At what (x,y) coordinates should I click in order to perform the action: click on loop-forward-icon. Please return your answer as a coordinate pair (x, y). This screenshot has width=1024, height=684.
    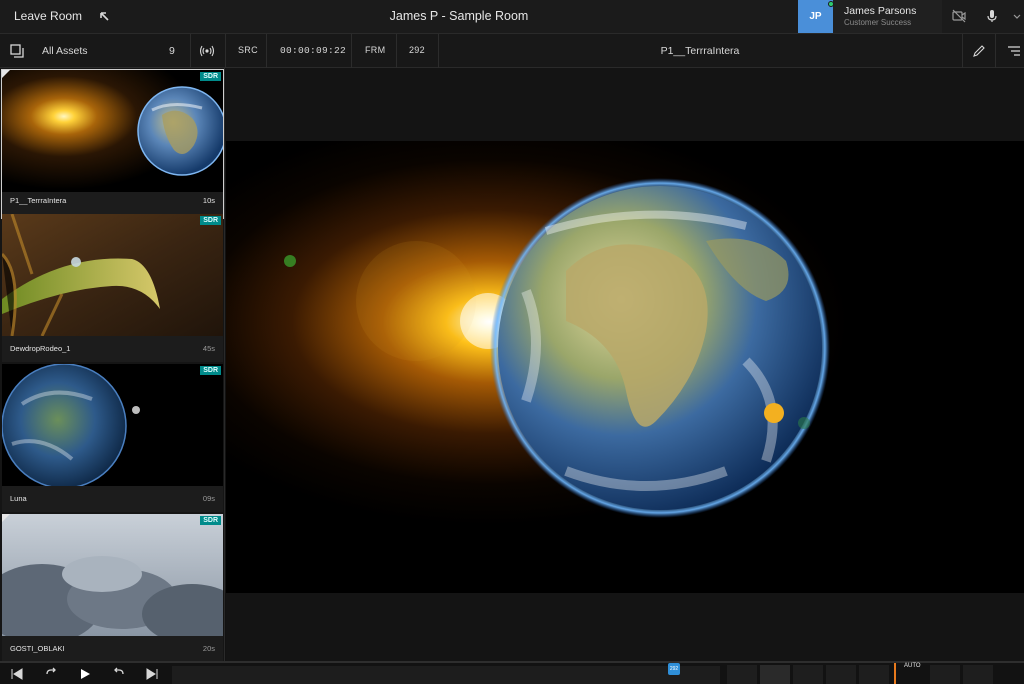
    Looking at the image, I should click on (119, 674).